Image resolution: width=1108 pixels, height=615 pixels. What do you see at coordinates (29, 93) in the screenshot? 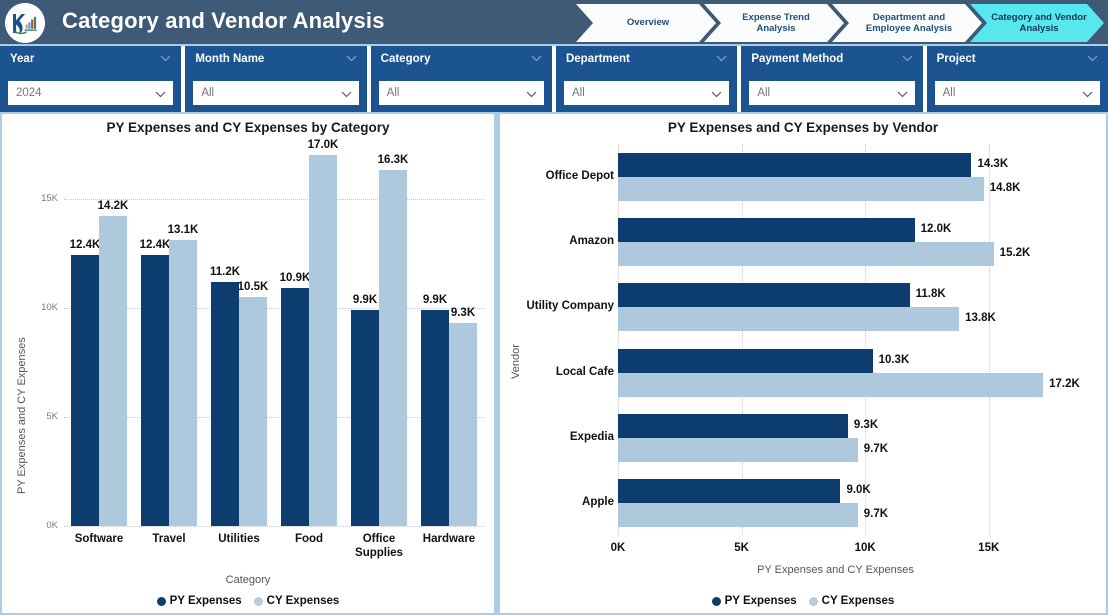
I see `slicer-value: 2024` at bounding box center [29, 93].